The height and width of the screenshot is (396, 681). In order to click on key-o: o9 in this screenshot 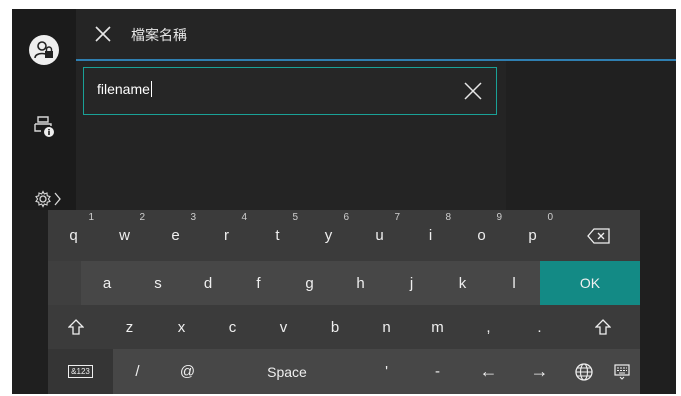, I will do `click(481, 235)`.